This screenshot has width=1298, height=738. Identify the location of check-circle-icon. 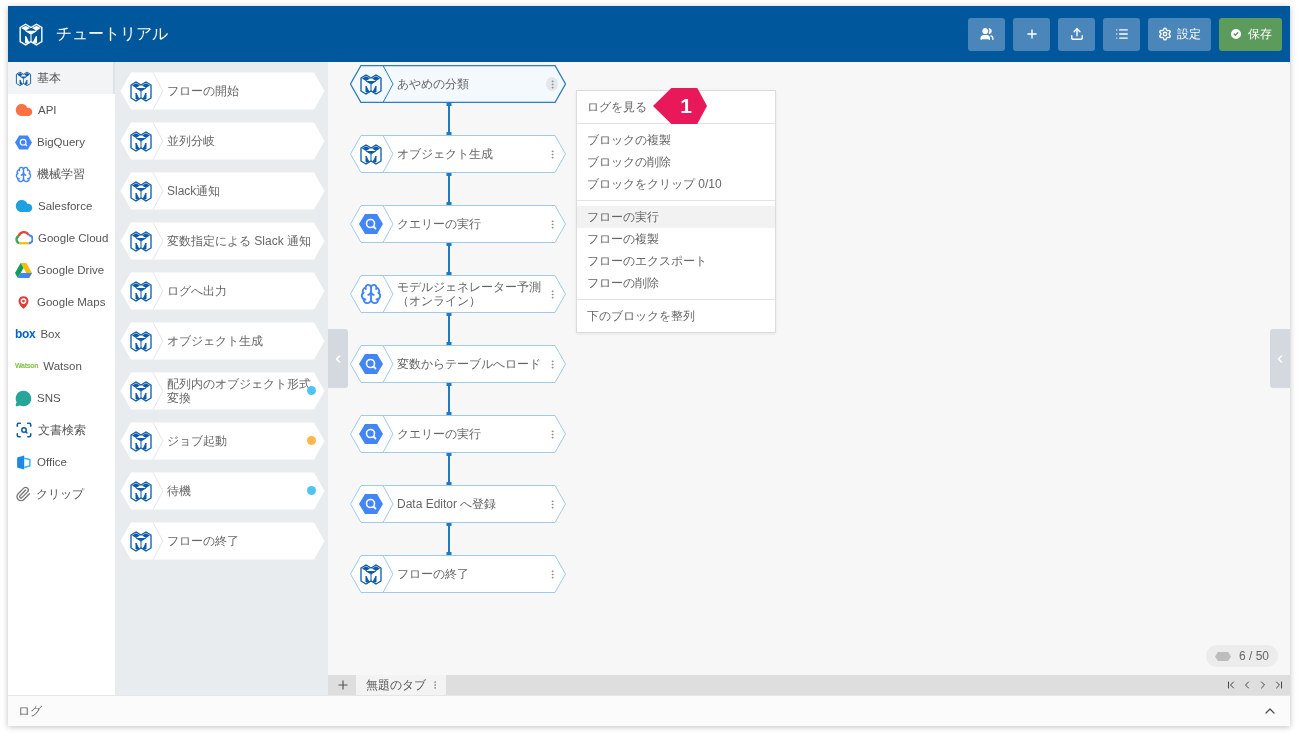
(1236, 34).